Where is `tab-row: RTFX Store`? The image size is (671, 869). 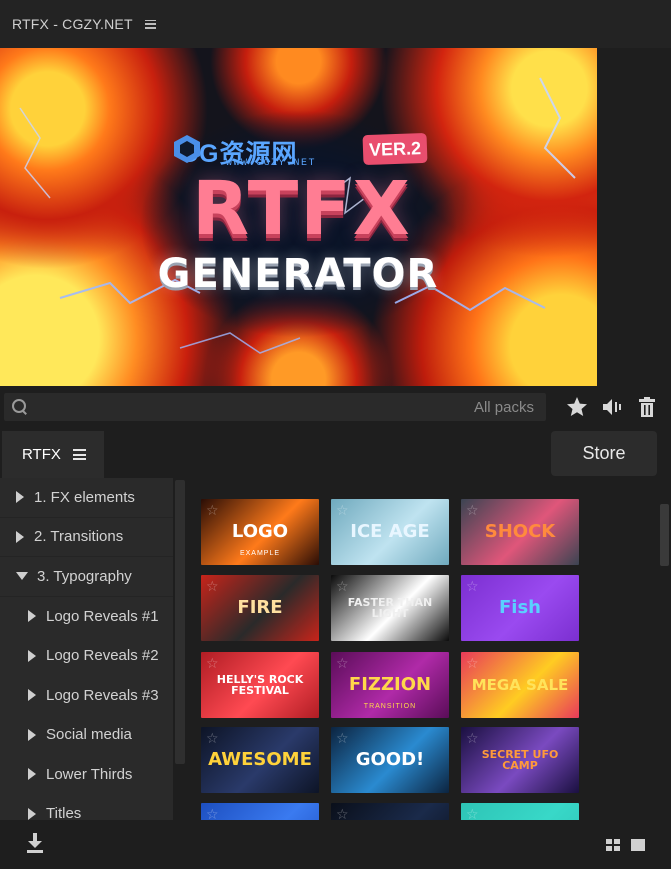
tab-row: RTFX Store is located at coordinates (335, 453).